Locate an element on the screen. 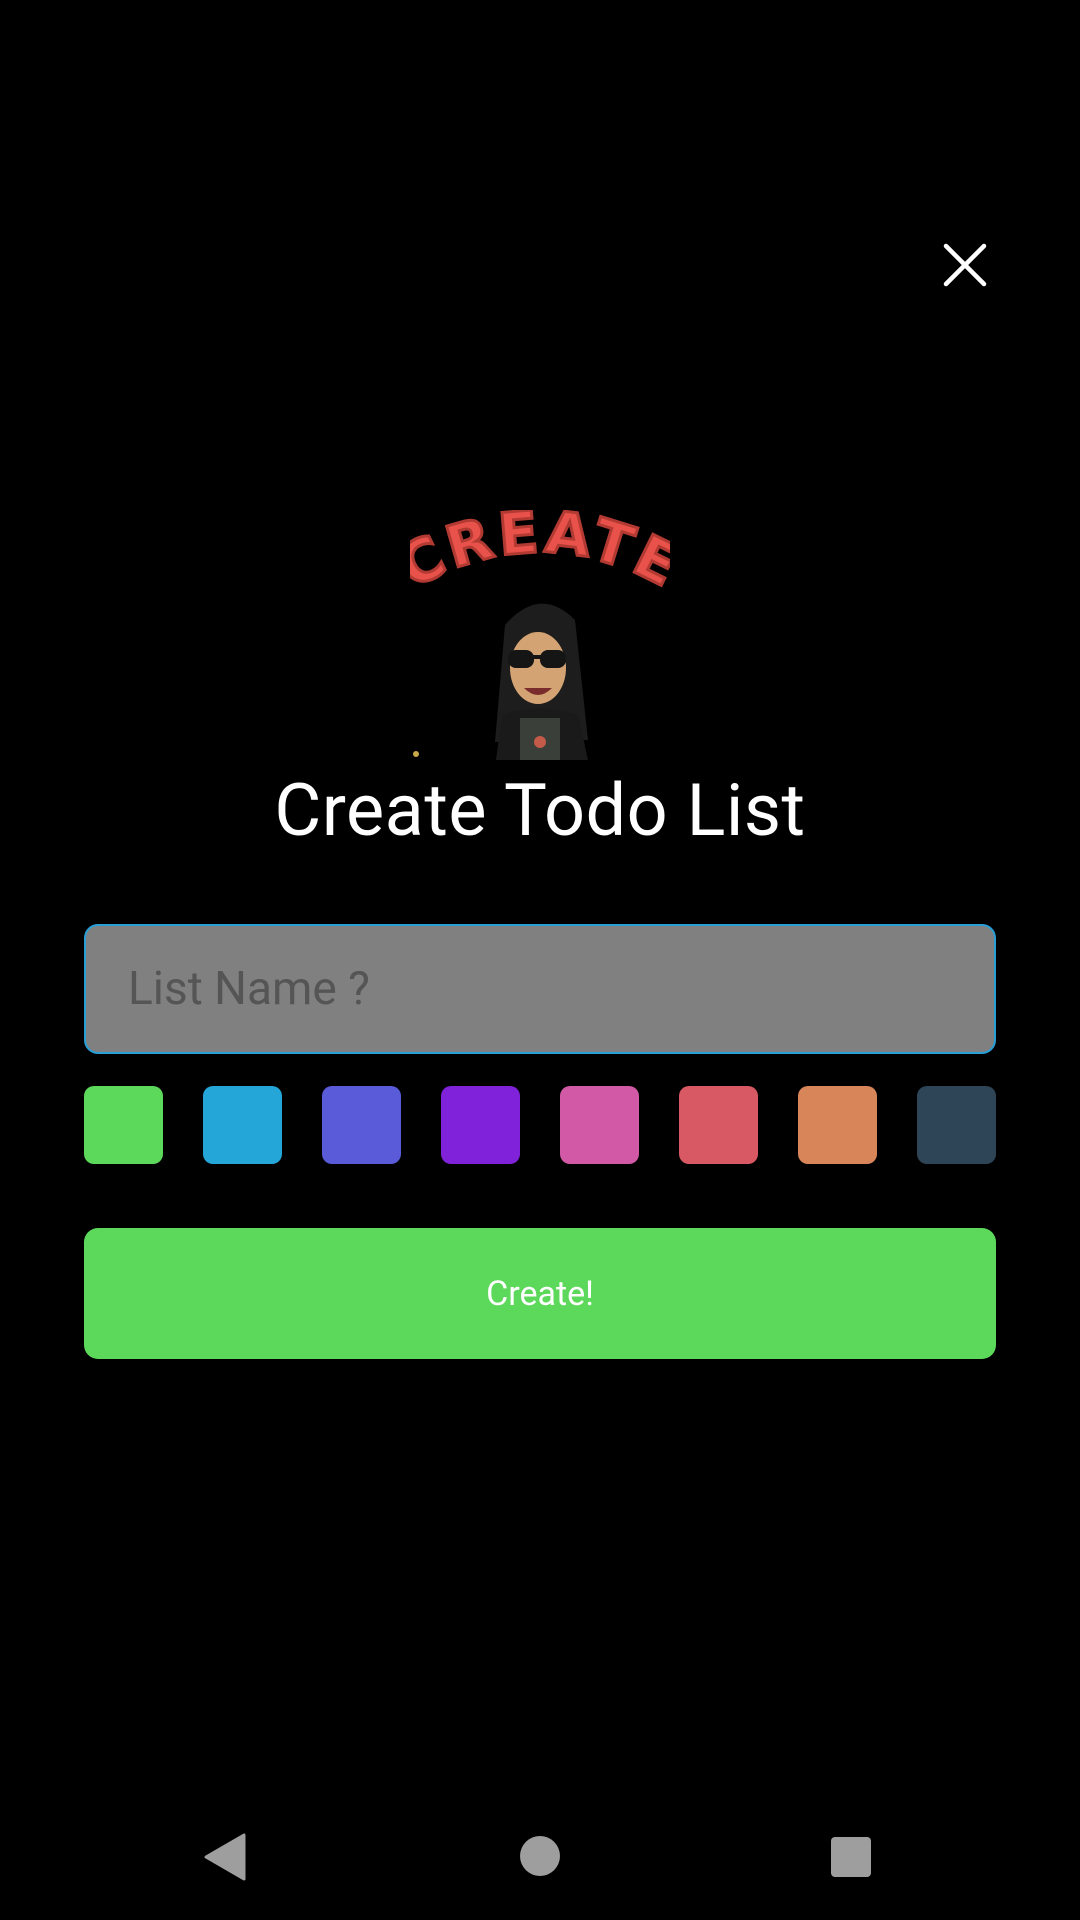  color-swatch-orange is located at coordinates (837, 1125).